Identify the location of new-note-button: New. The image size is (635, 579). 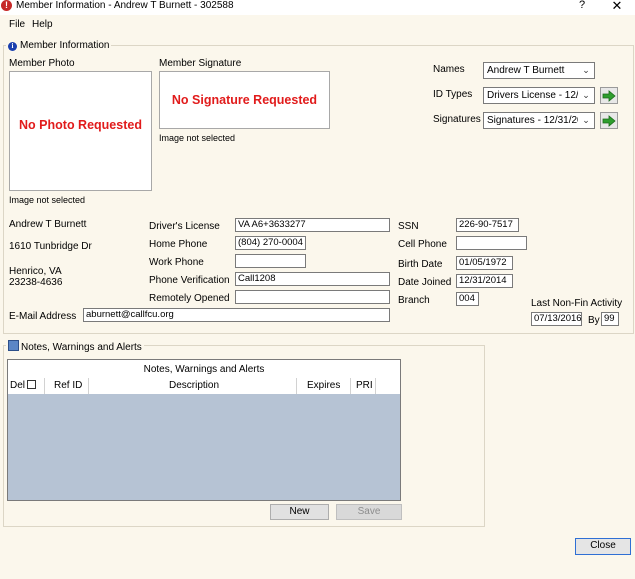
(299, 512).